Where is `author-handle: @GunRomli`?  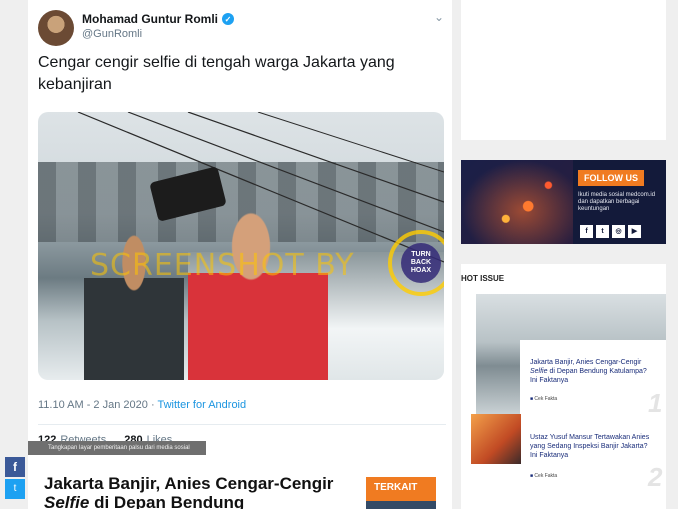
author-handle: @GunRomli is located at coordinates (112, 34).